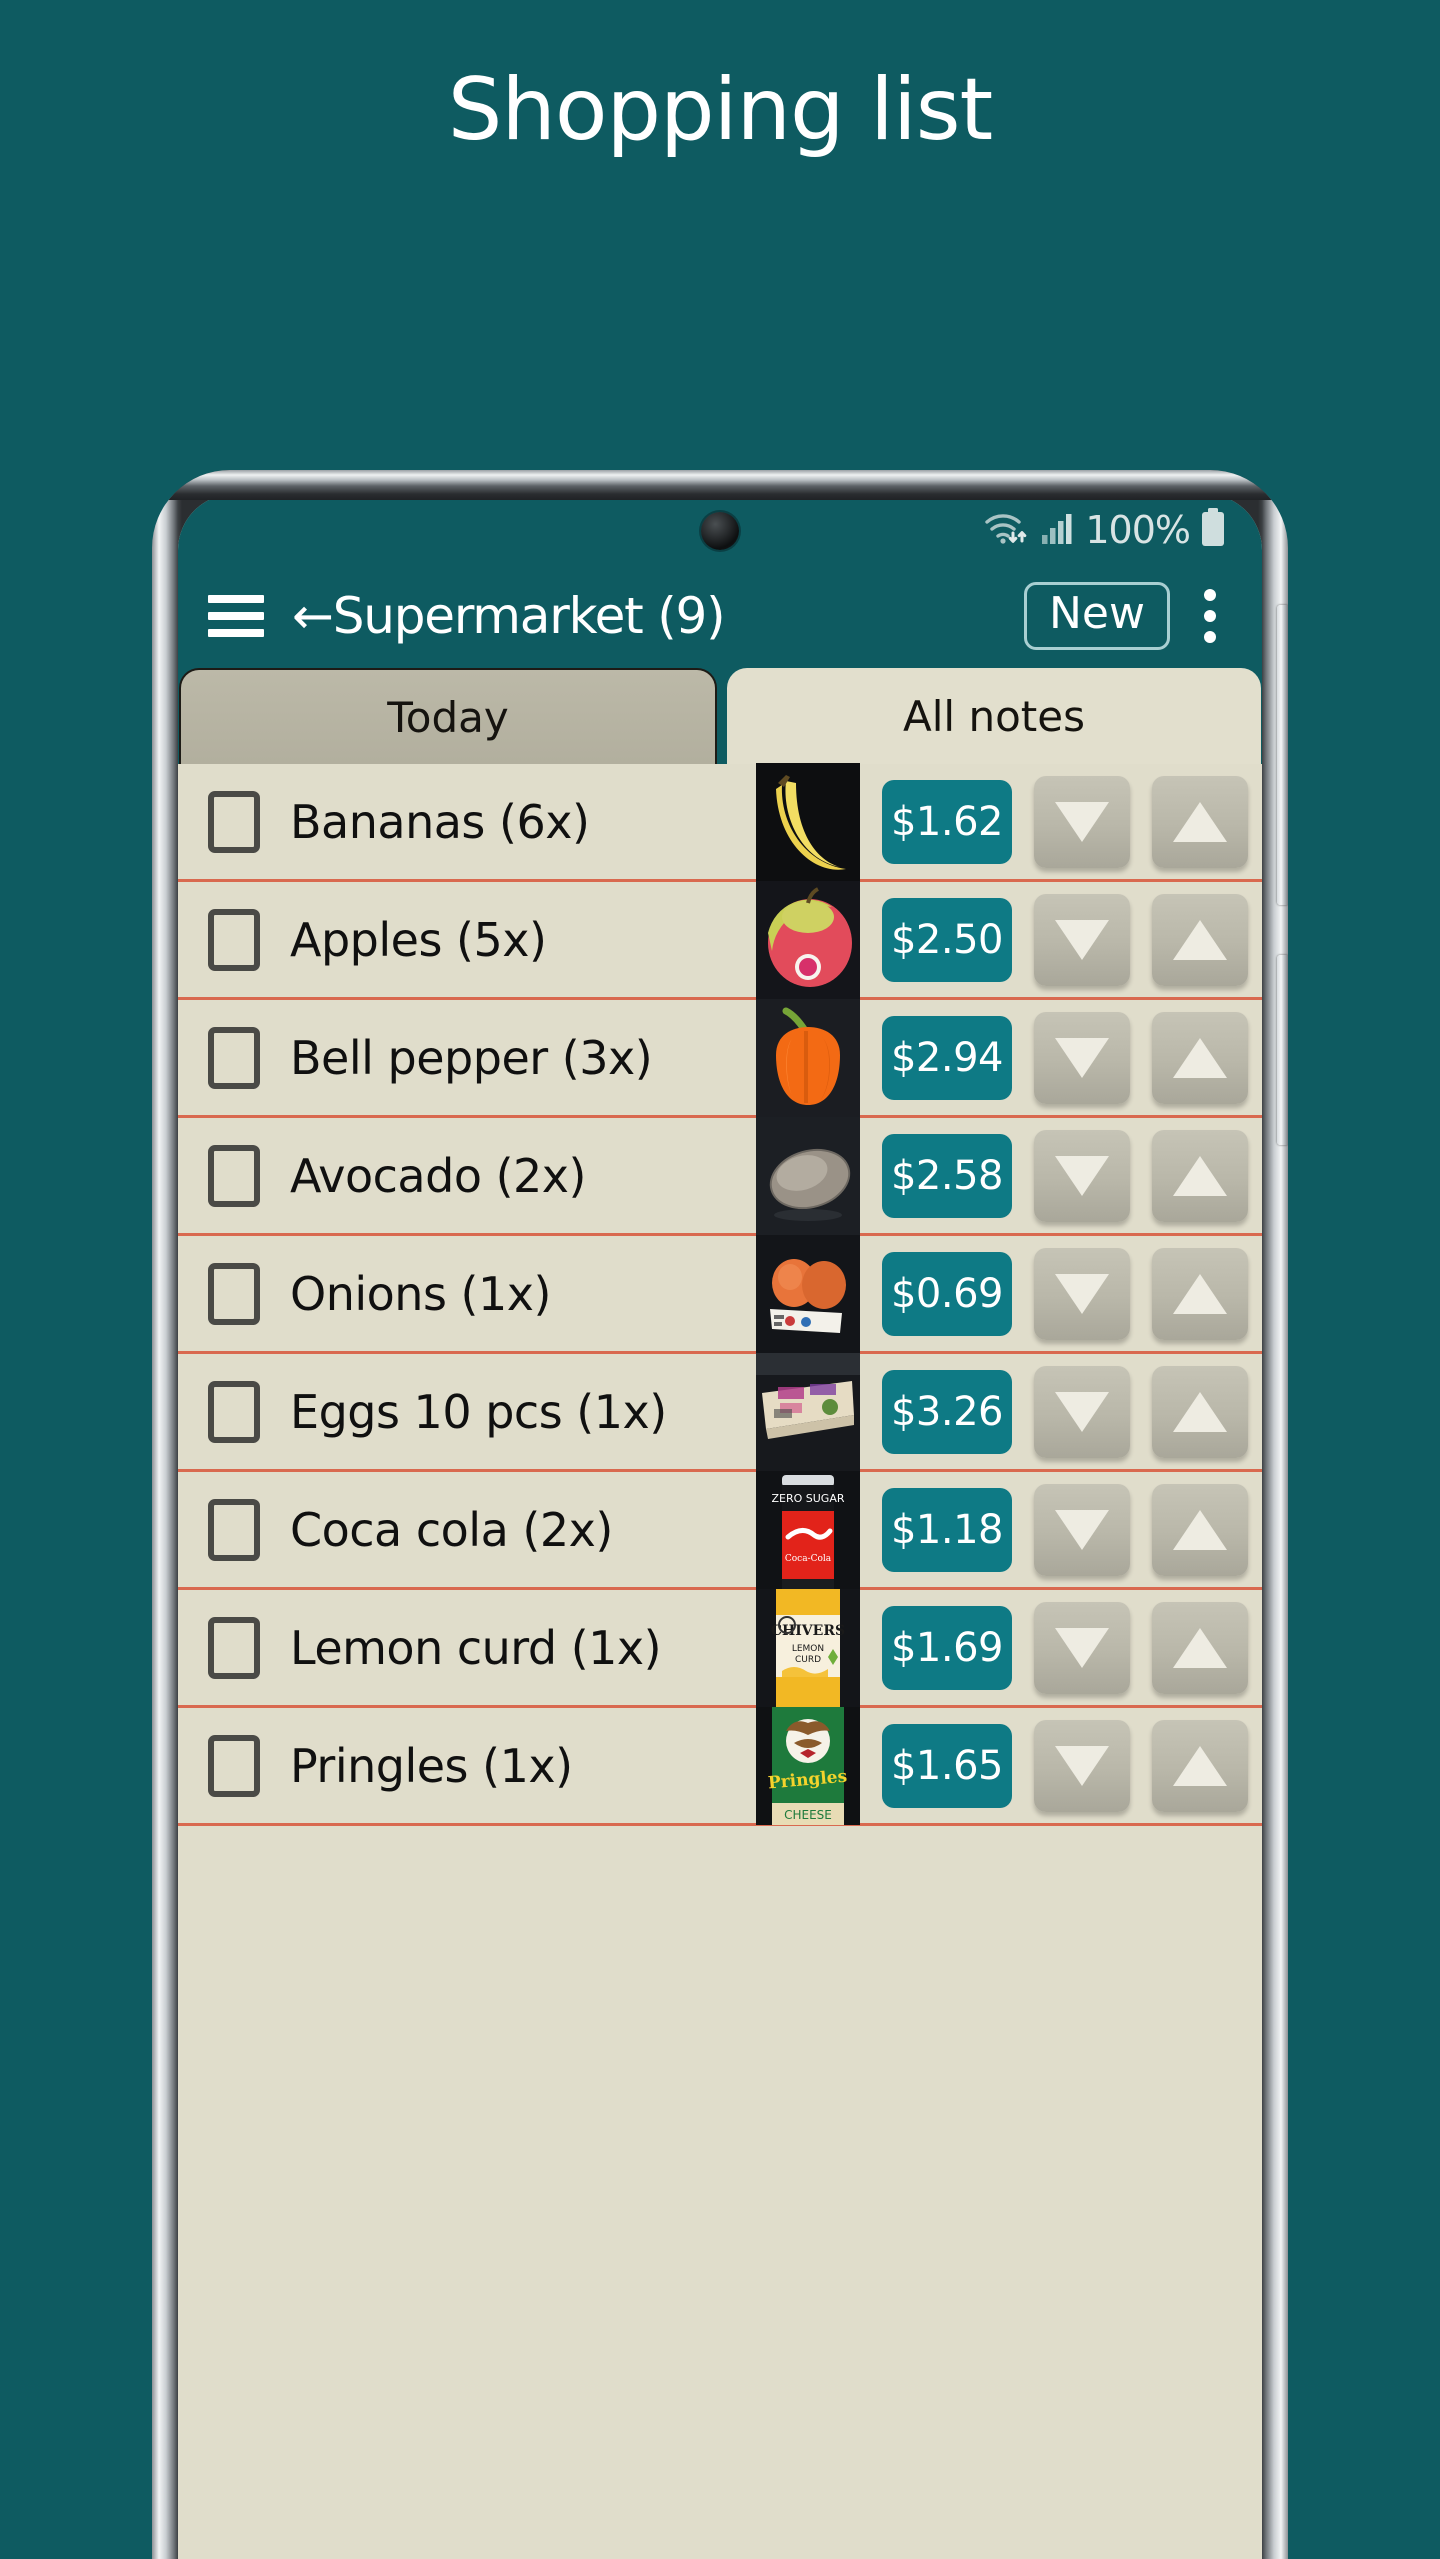 This screenshot has width=1440, height=2559. What do you see at coordinates (1007, 530) in the screenshot?
I see `wifi-icon` at bounding box center [1007, 530].